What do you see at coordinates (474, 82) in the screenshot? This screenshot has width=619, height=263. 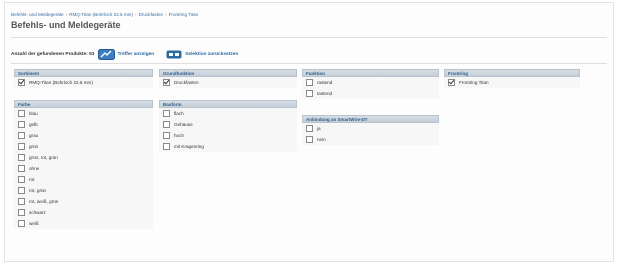 I see `option-label: Frontring Titan` at bounding box center [474, 82].